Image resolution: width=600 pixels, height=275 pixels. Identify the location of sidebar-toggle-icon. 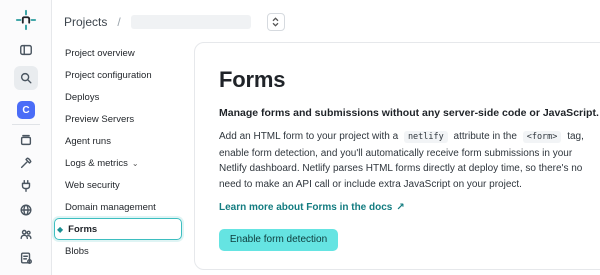
(26, 50).